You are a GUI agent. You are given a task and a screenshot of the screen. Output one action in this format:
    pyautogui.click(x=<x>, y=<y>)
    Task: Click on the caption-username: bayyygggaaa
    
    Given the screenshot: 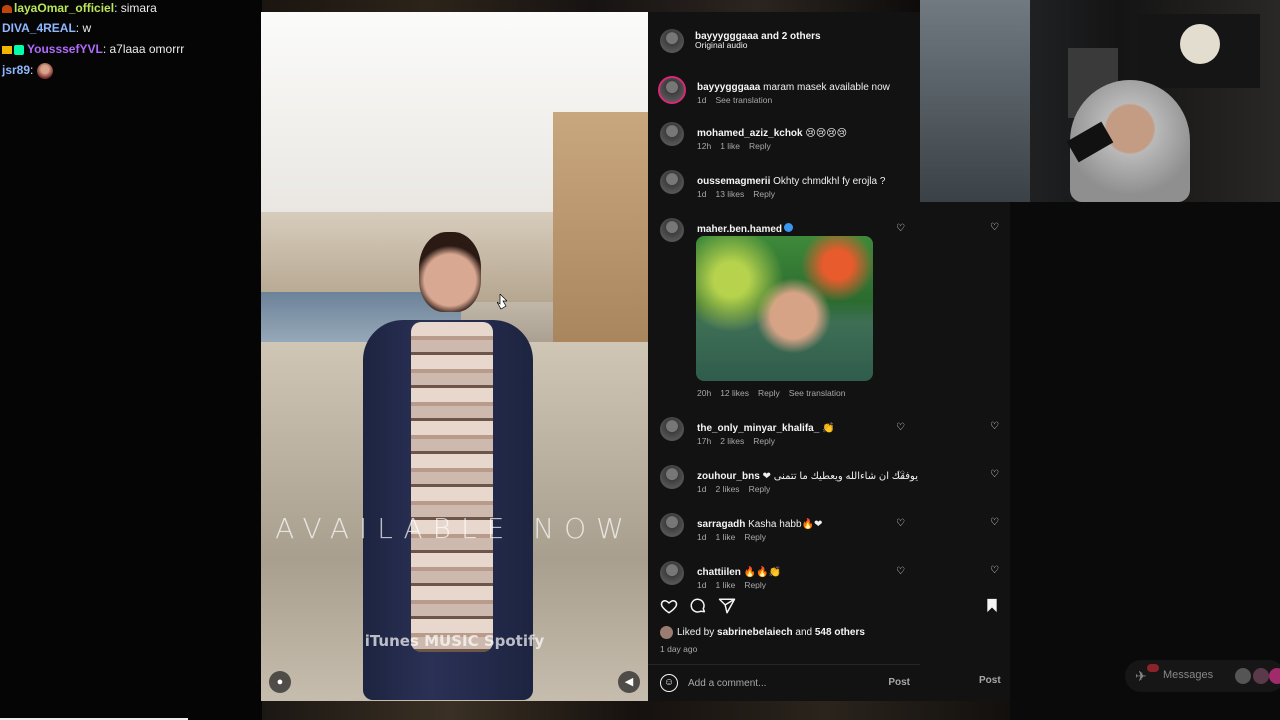 What is the action you would take?
    pyautogui.click(x=728, y=87)
    